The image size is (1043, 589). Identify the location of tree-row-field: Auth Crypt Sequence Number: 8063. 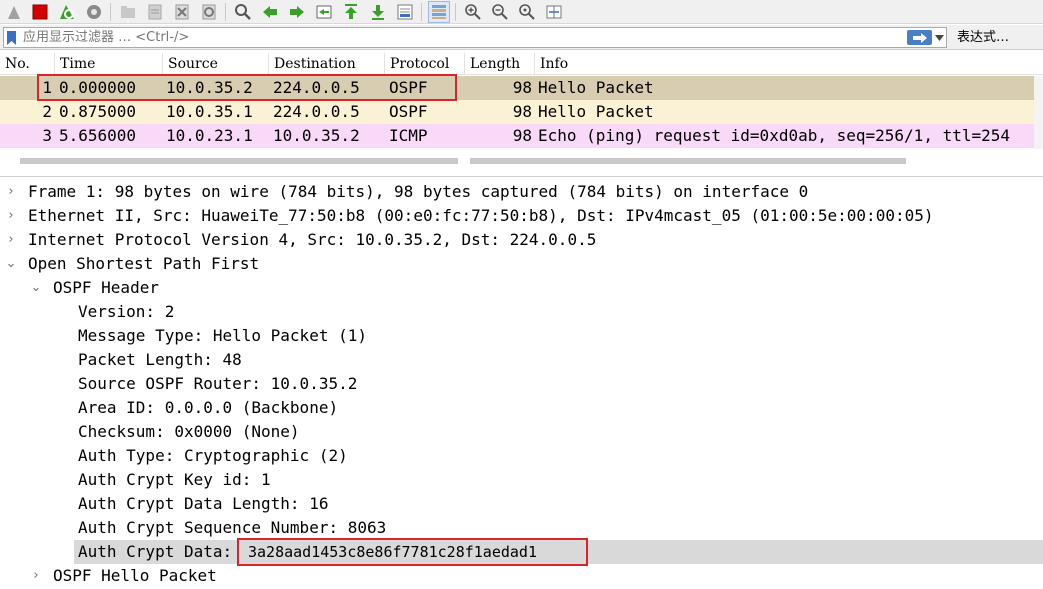
(521, 528).